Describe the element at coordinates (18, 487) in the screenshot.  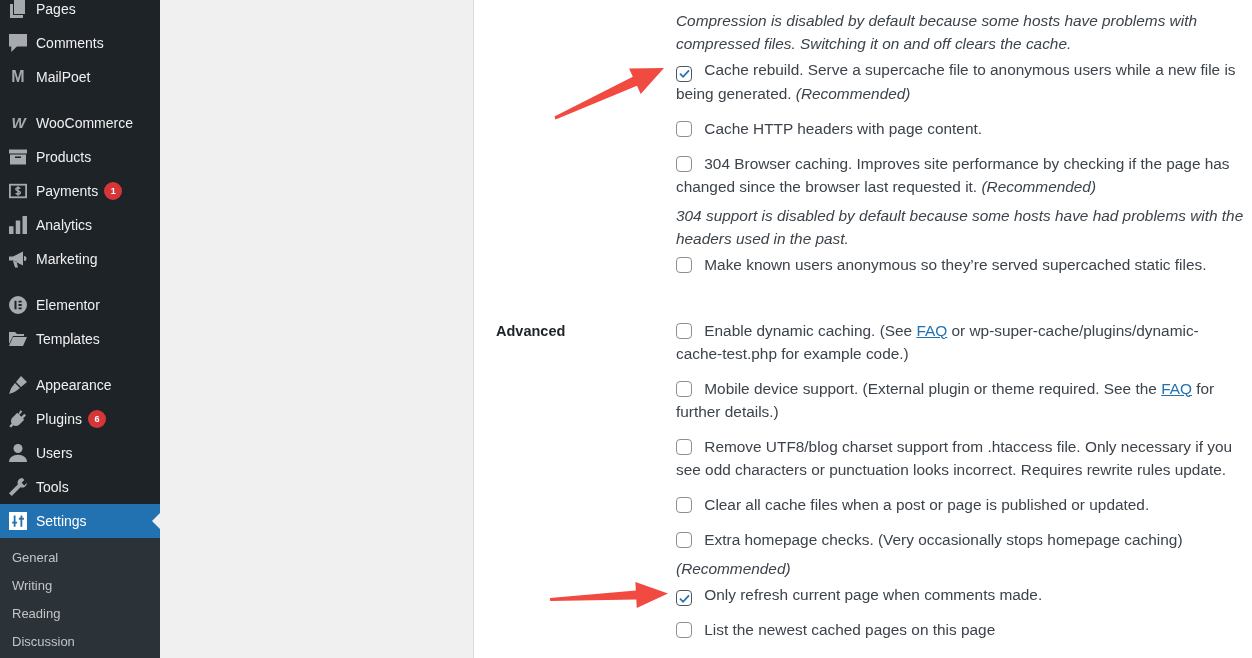
I see `wrench-icon` at that location.